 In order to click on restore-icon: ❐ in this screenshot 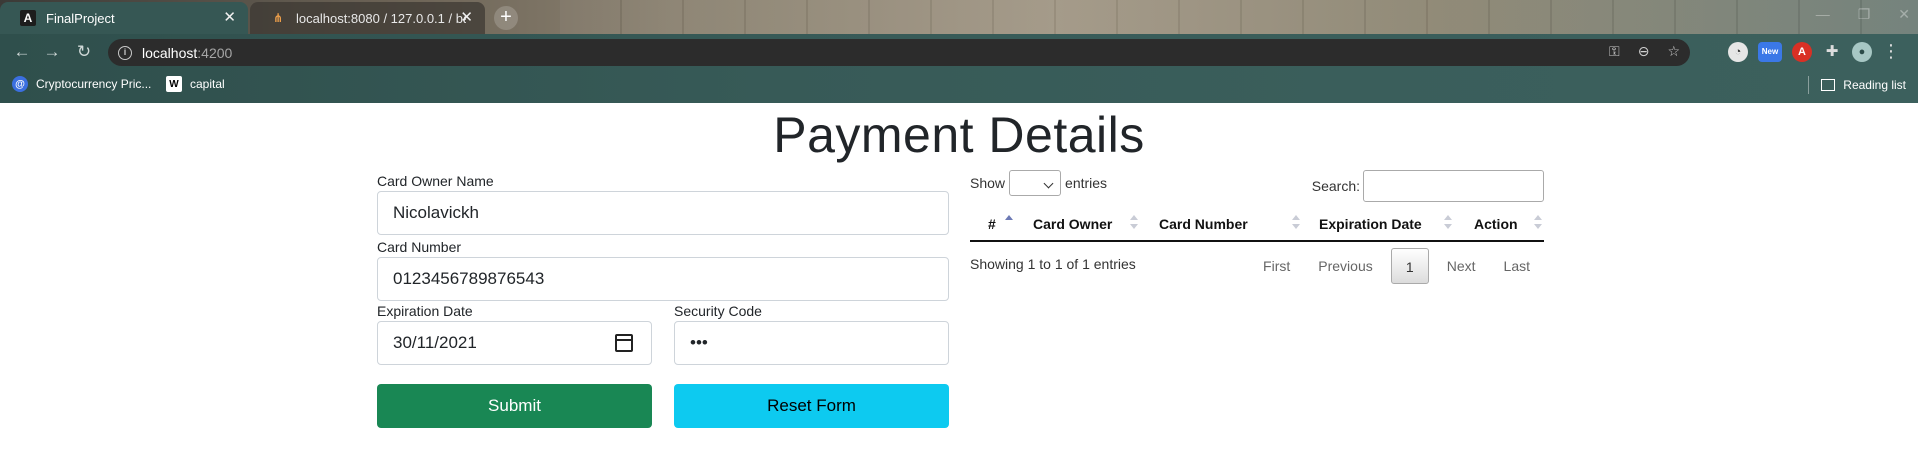, I will do `click(1864, 14)`.